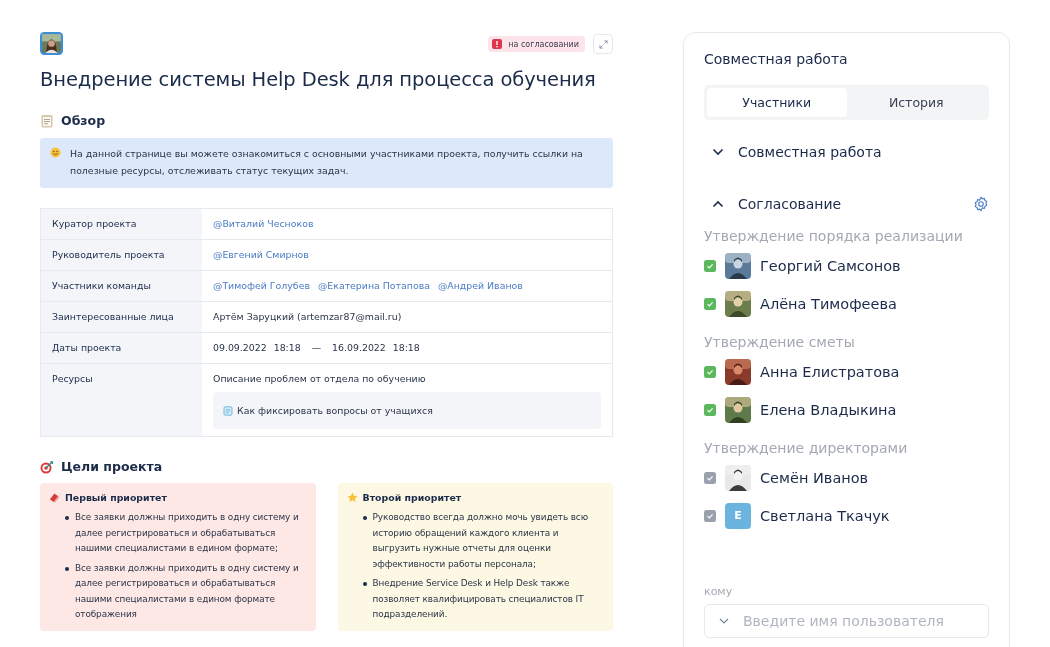 This screenshot has width=1050, height=647. Describe the element at coordinates (780, 342) in the screenshot. I see `group-title: Утверждение сметы` at that location.